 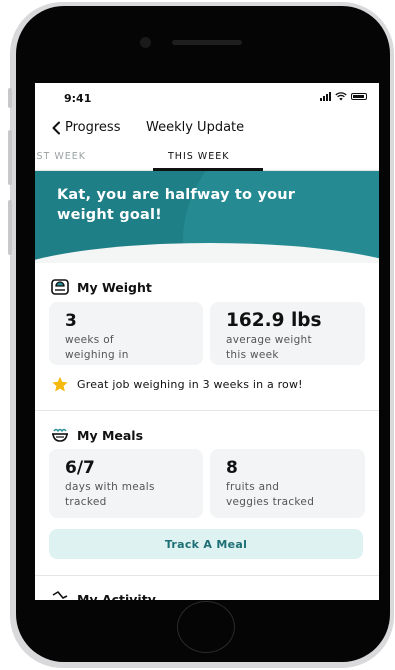 What do you see at coordinates (110, 435) in the screenshot?
I see `meals-section-title: My Meals` at bounding box center [110, 435].